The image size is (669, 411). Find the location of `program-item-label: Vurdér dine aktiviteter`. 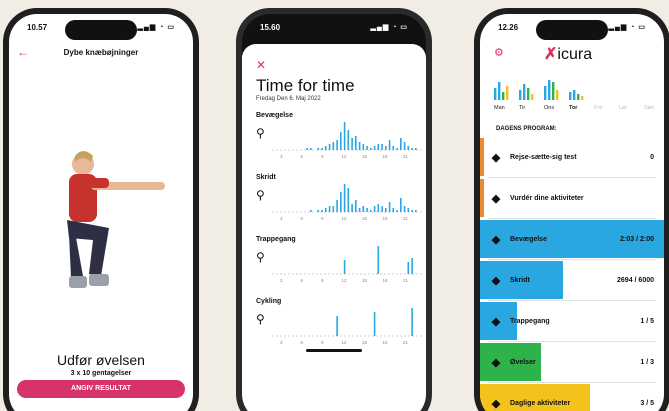

program-item-label: Vurdér dine aktiviteter is located at coordinates (547, 198).